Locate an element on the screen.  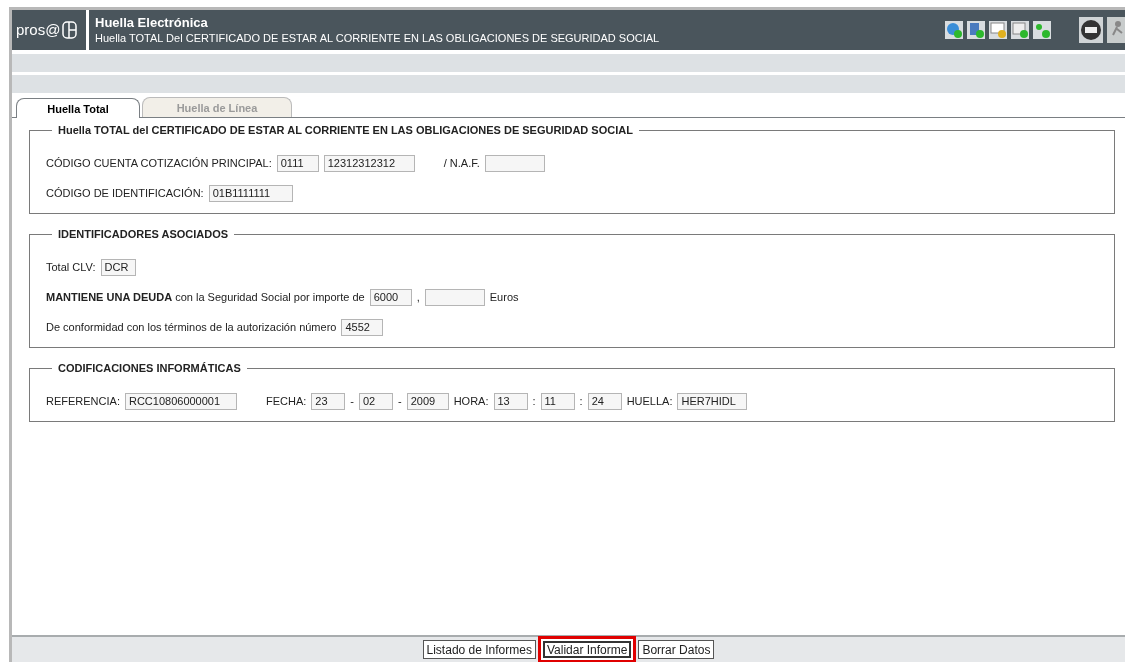
field-label: De conformidad con los términos de la autorización número is located at coordinates (191, 327).